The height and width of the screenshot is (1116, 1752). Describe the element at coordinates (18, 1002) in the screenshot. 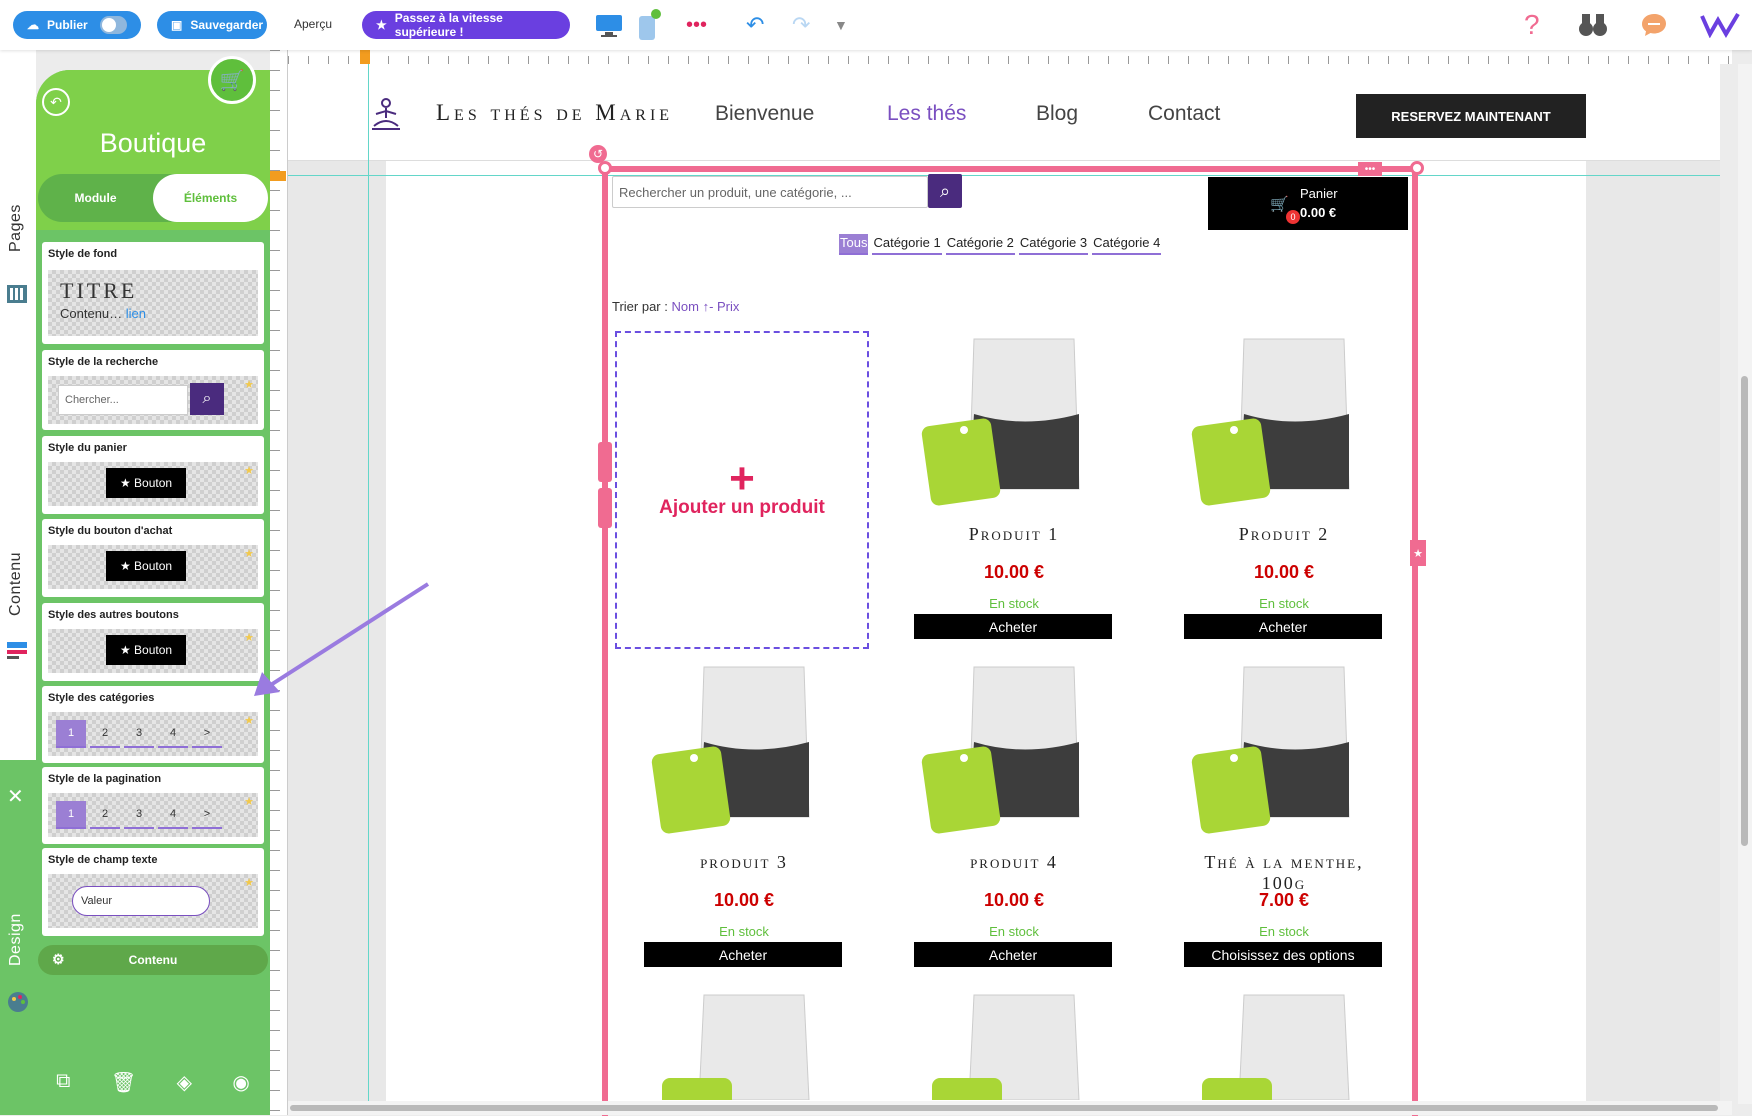

I see `palette-icon` at that location.